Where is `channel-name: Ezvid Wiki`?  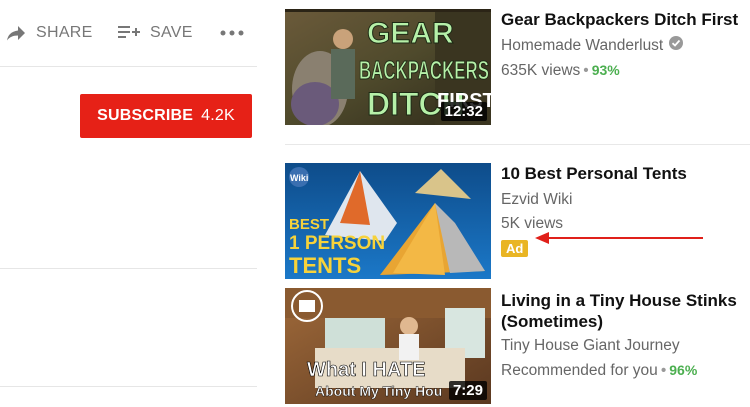
channel-name: Ezvid Wiki is located at coordinates (536, 200).